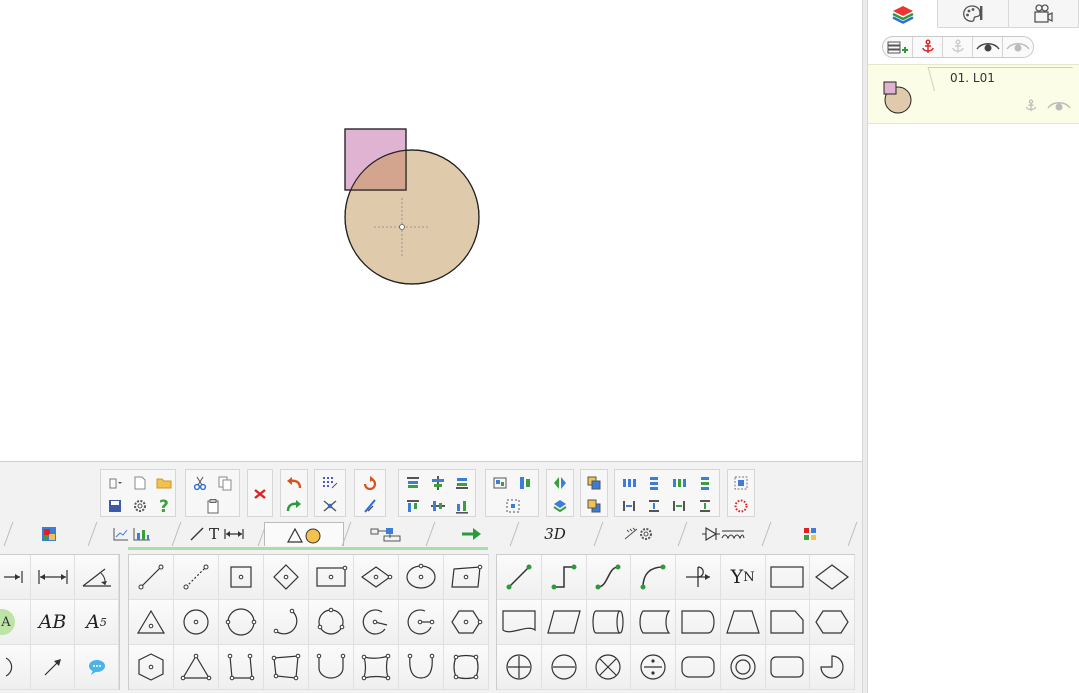 The image size is (1079, 693). I want to click on distribute-v-button, so click(654, 483).